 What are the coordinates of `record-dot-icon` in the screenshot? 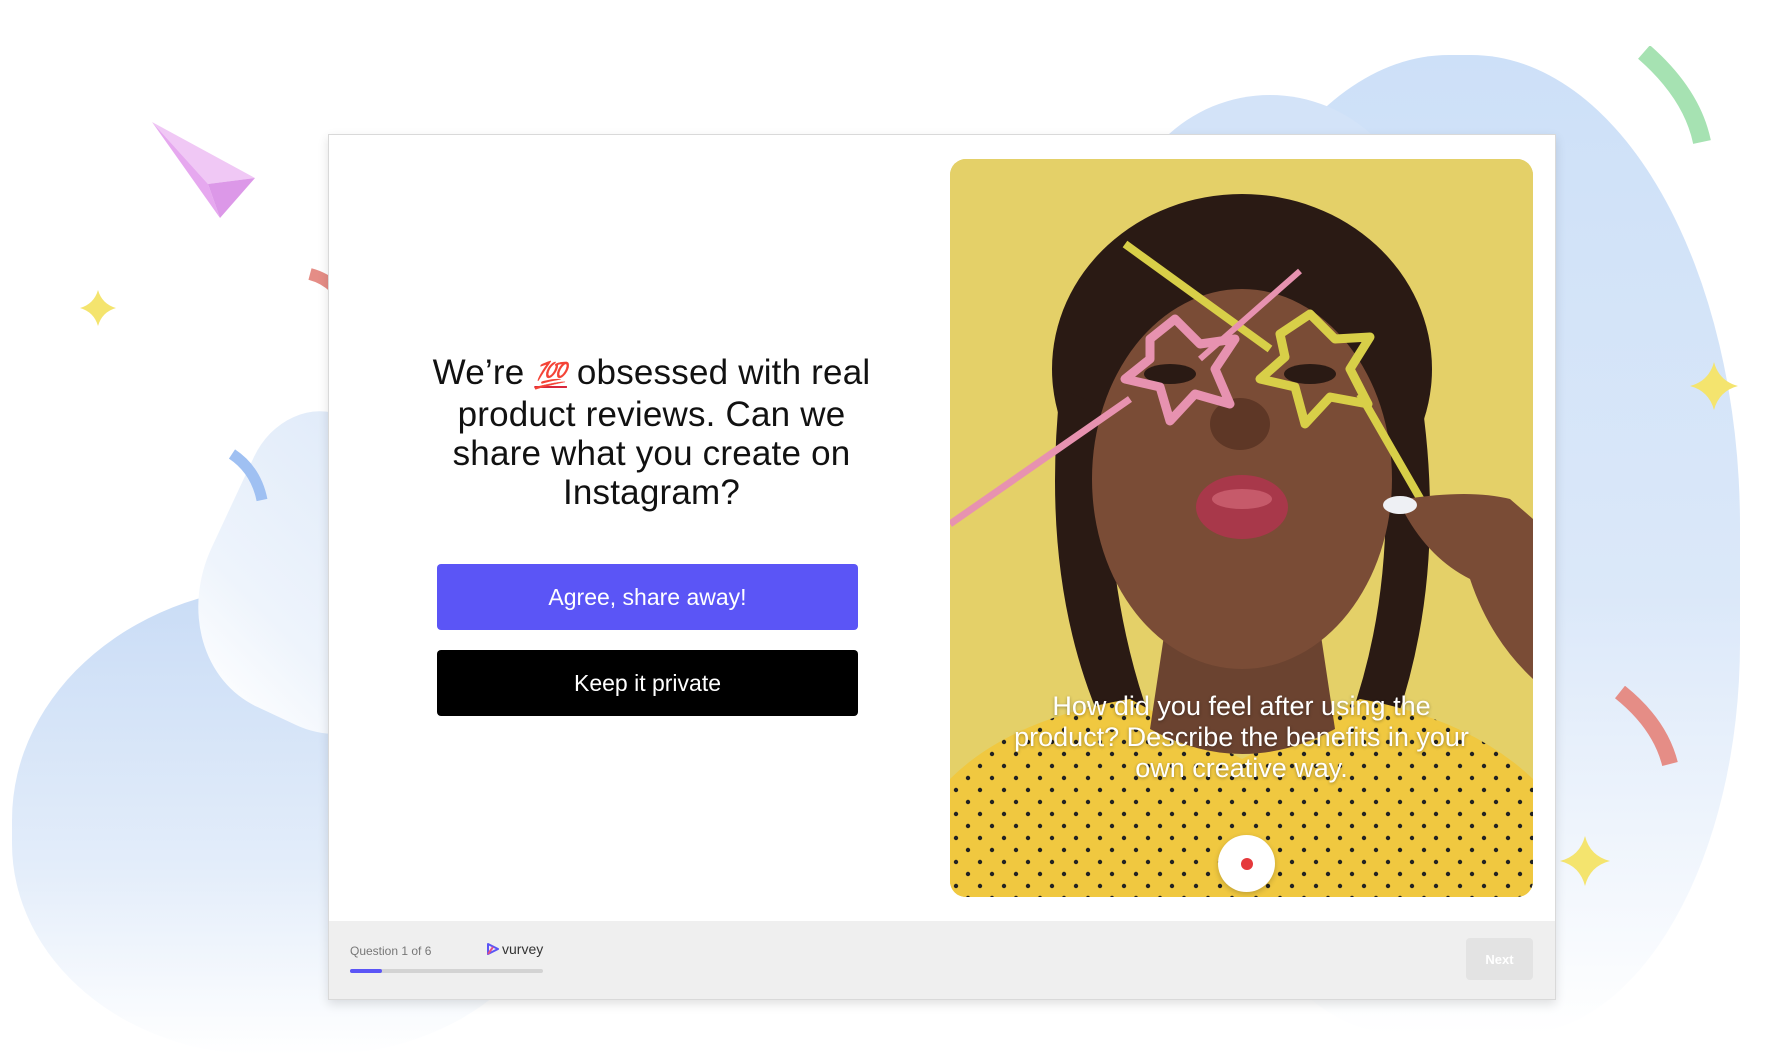 It's located at (1247, 864).